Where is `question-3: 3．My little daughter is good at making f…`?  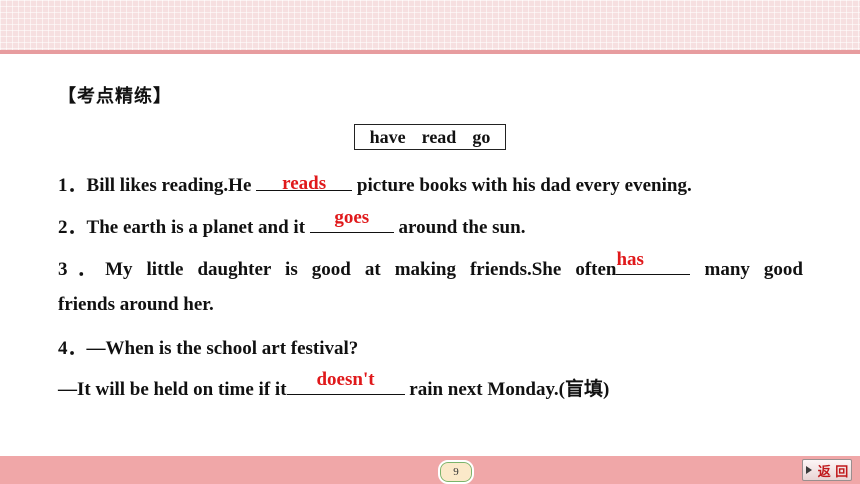
question-3: 3．My little daughter is good at making f… is located at coordinates (430, 265).